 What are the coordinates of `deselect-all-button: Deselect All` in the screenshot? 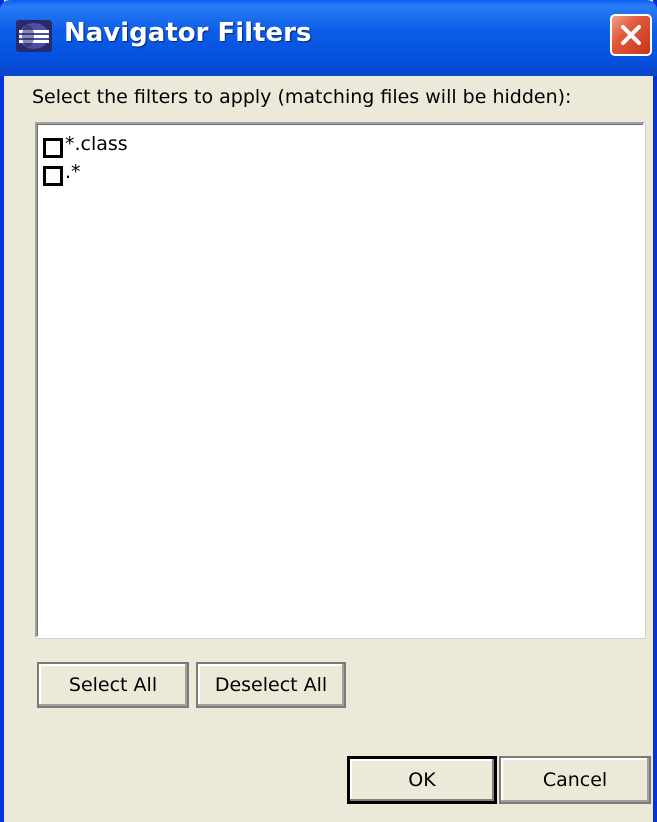 It's located at (271, 685).